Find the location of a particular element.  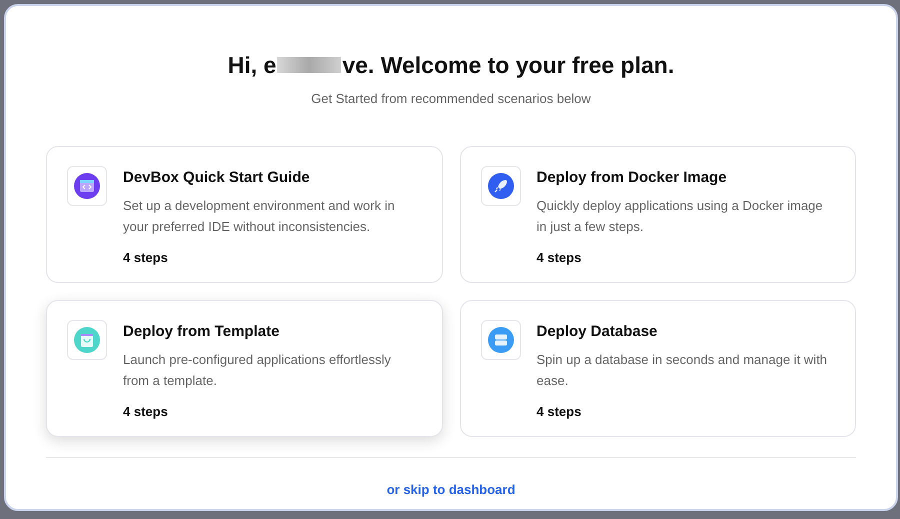

server-icon is located at coordinates (501, 340).